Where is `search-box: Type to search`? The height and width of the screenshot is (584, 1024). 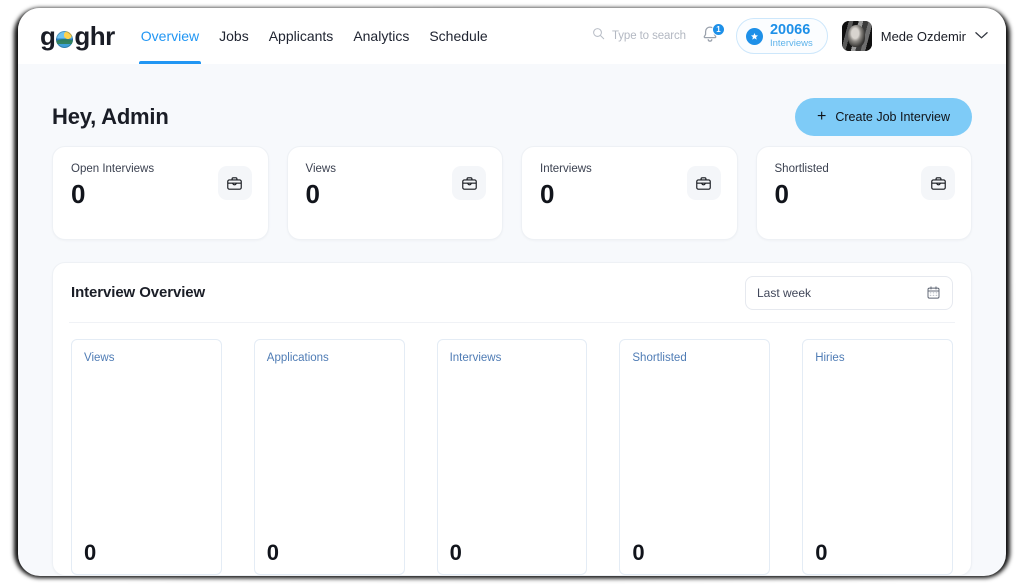
search-box: Type to search is located at coordinates (639, 36).